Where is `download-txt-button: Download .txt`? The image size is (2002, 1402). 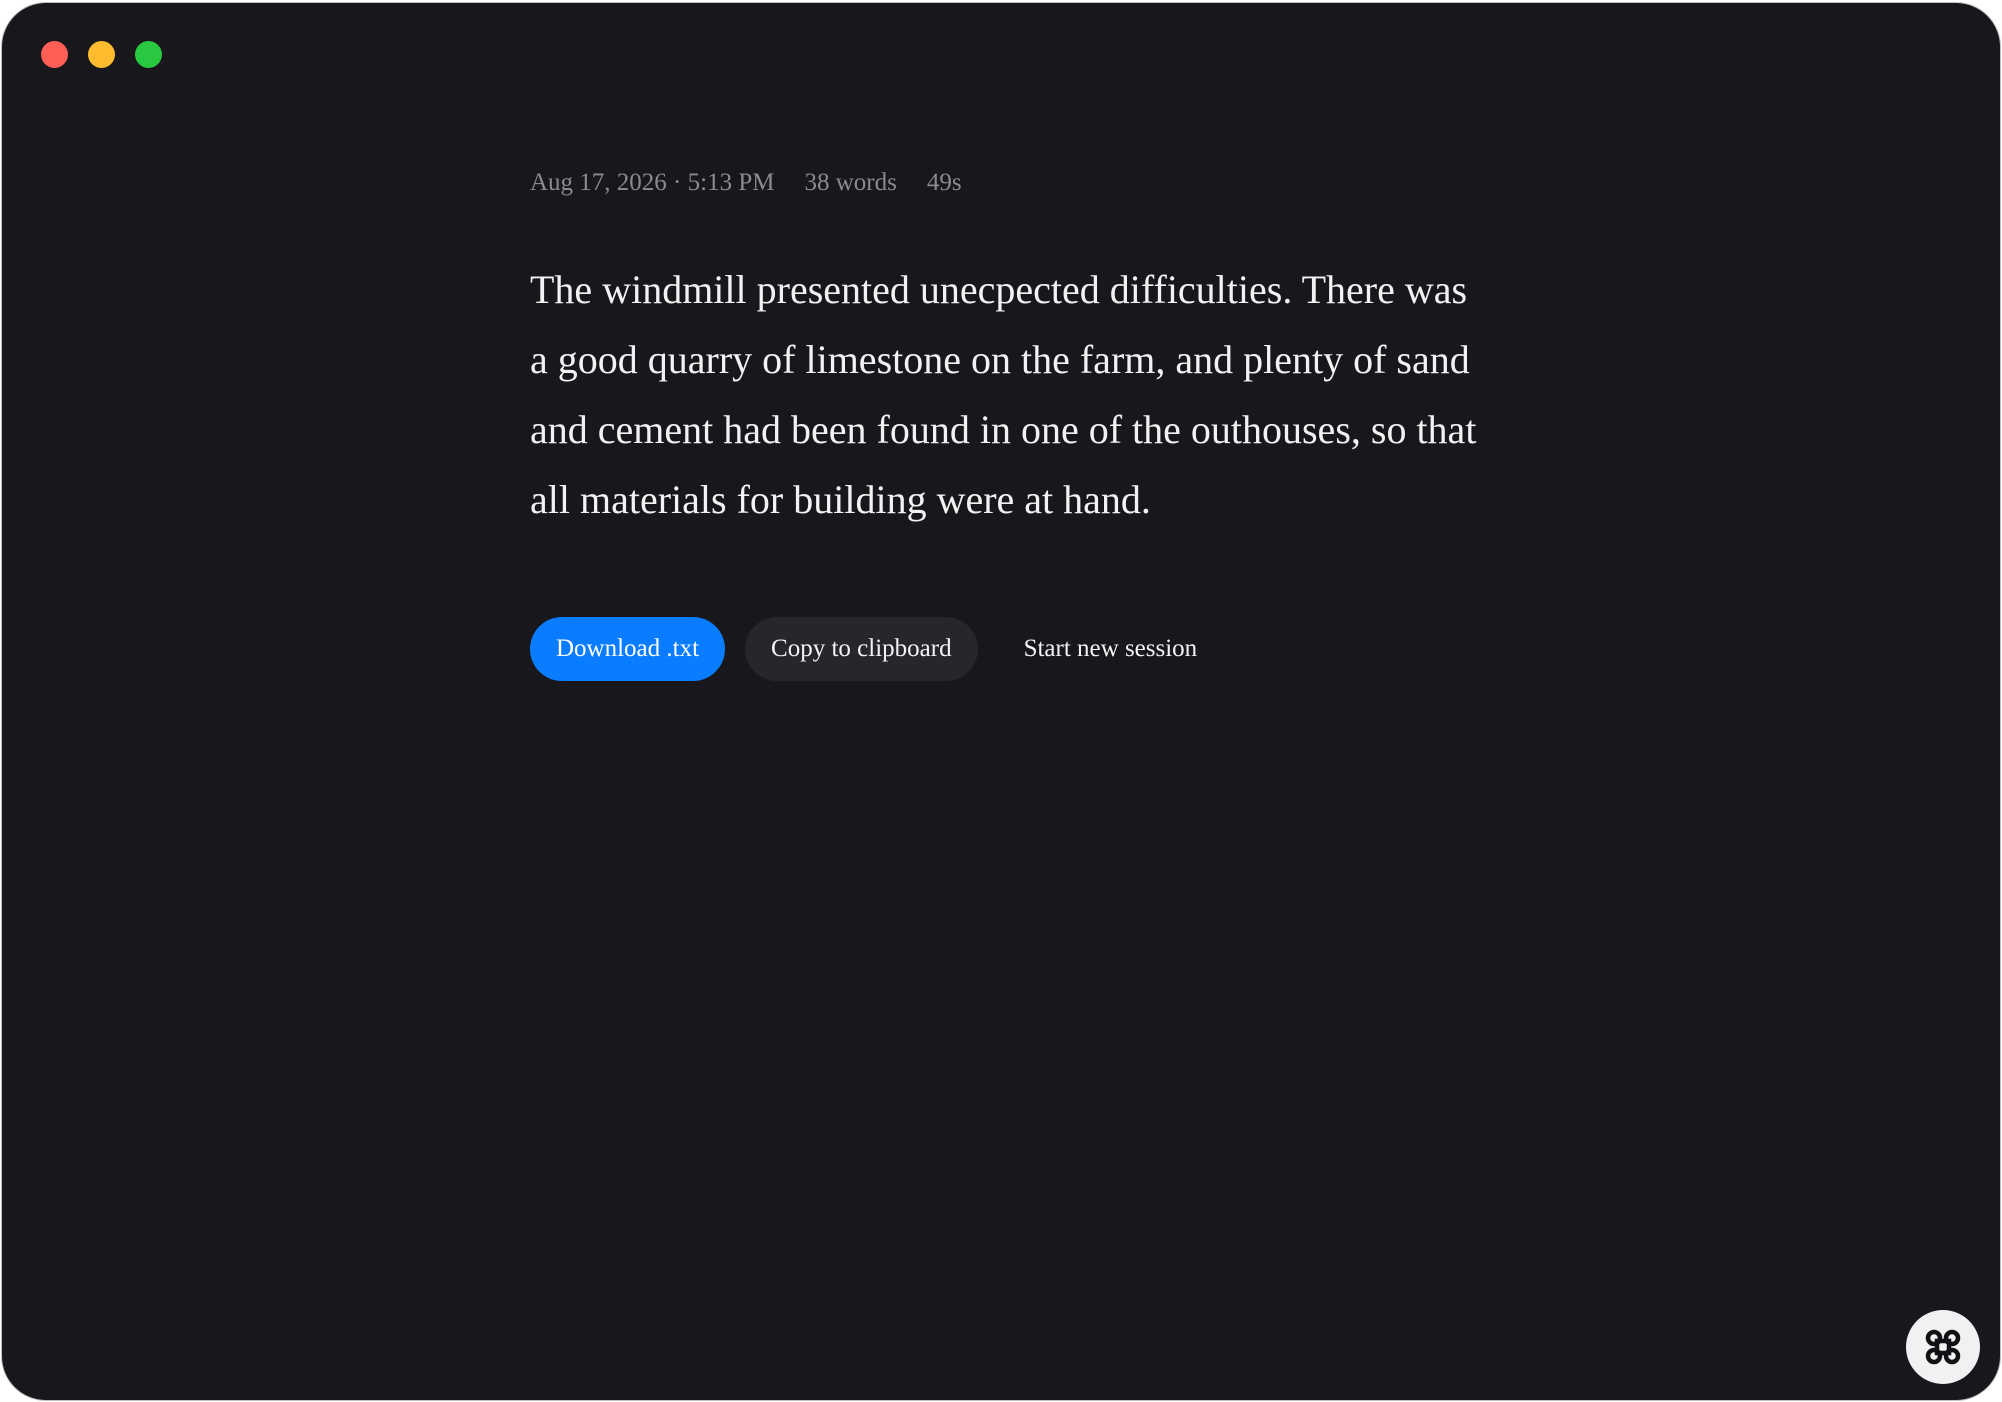
download-txt-button: Download .txt is located at coordinates (628, 649).